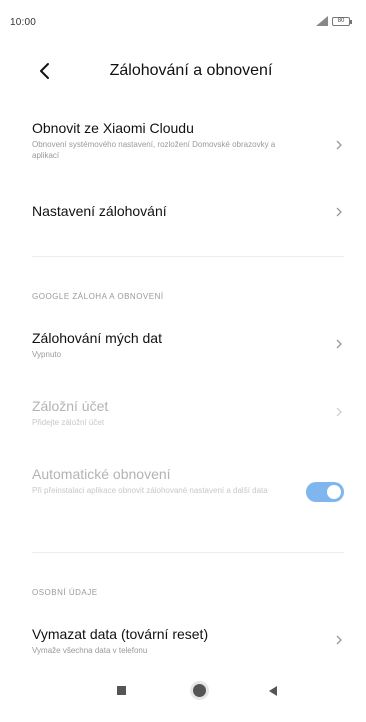 The image size is (366, 722). Describe the element at coordinates (273, 691) in the screenshot. I see `back-triangle-icon` at that location.